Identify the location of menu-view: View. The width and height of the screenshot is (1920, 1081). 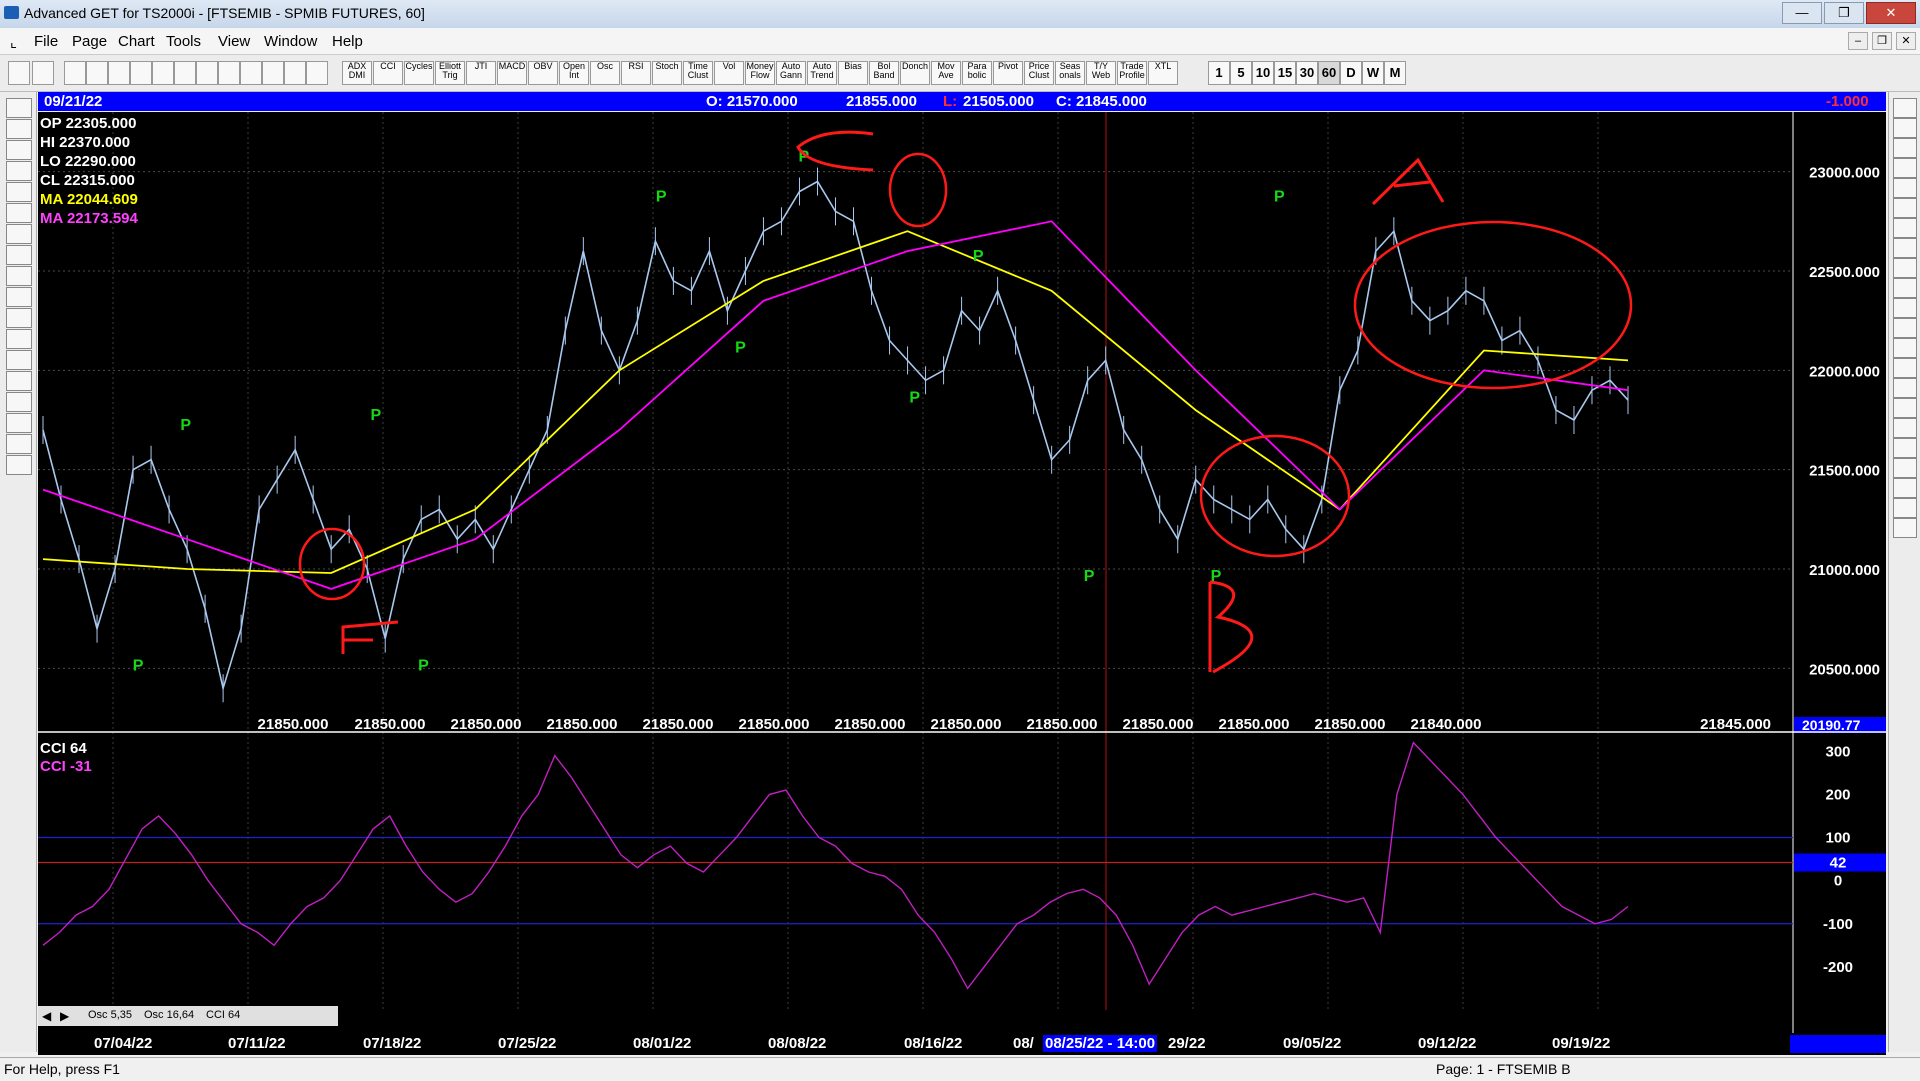
(234, 41).